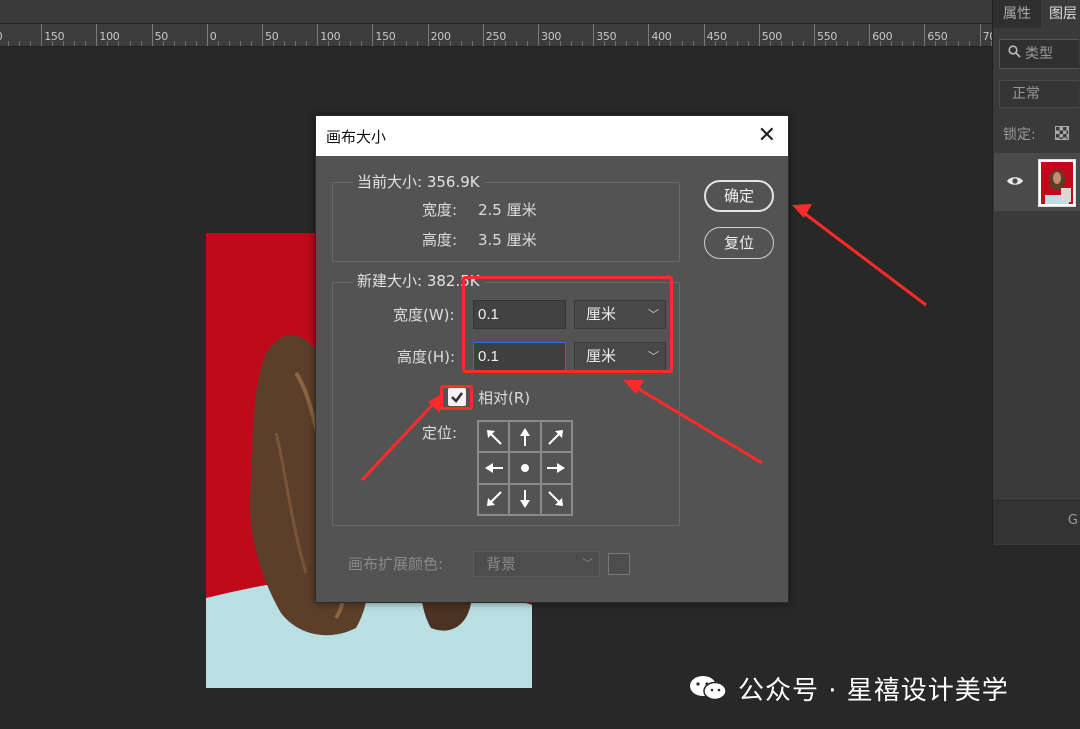 This screenshot has width=1080, height=729. Describe the element at coordinates (1057, 183) in the screenshot. I see `layer-thumbnail` at that location.